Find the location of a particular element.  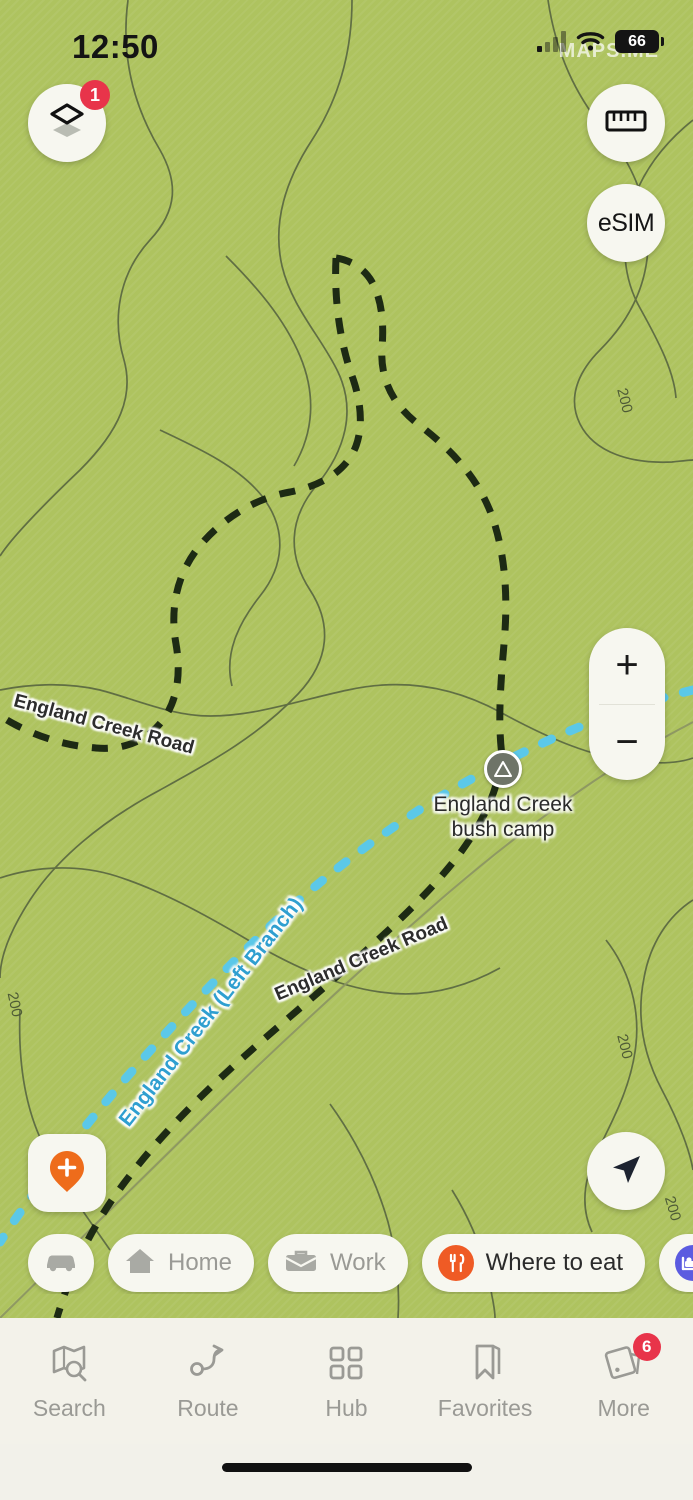

chip-hotels: Hot is located at coordinates (676, 1263).